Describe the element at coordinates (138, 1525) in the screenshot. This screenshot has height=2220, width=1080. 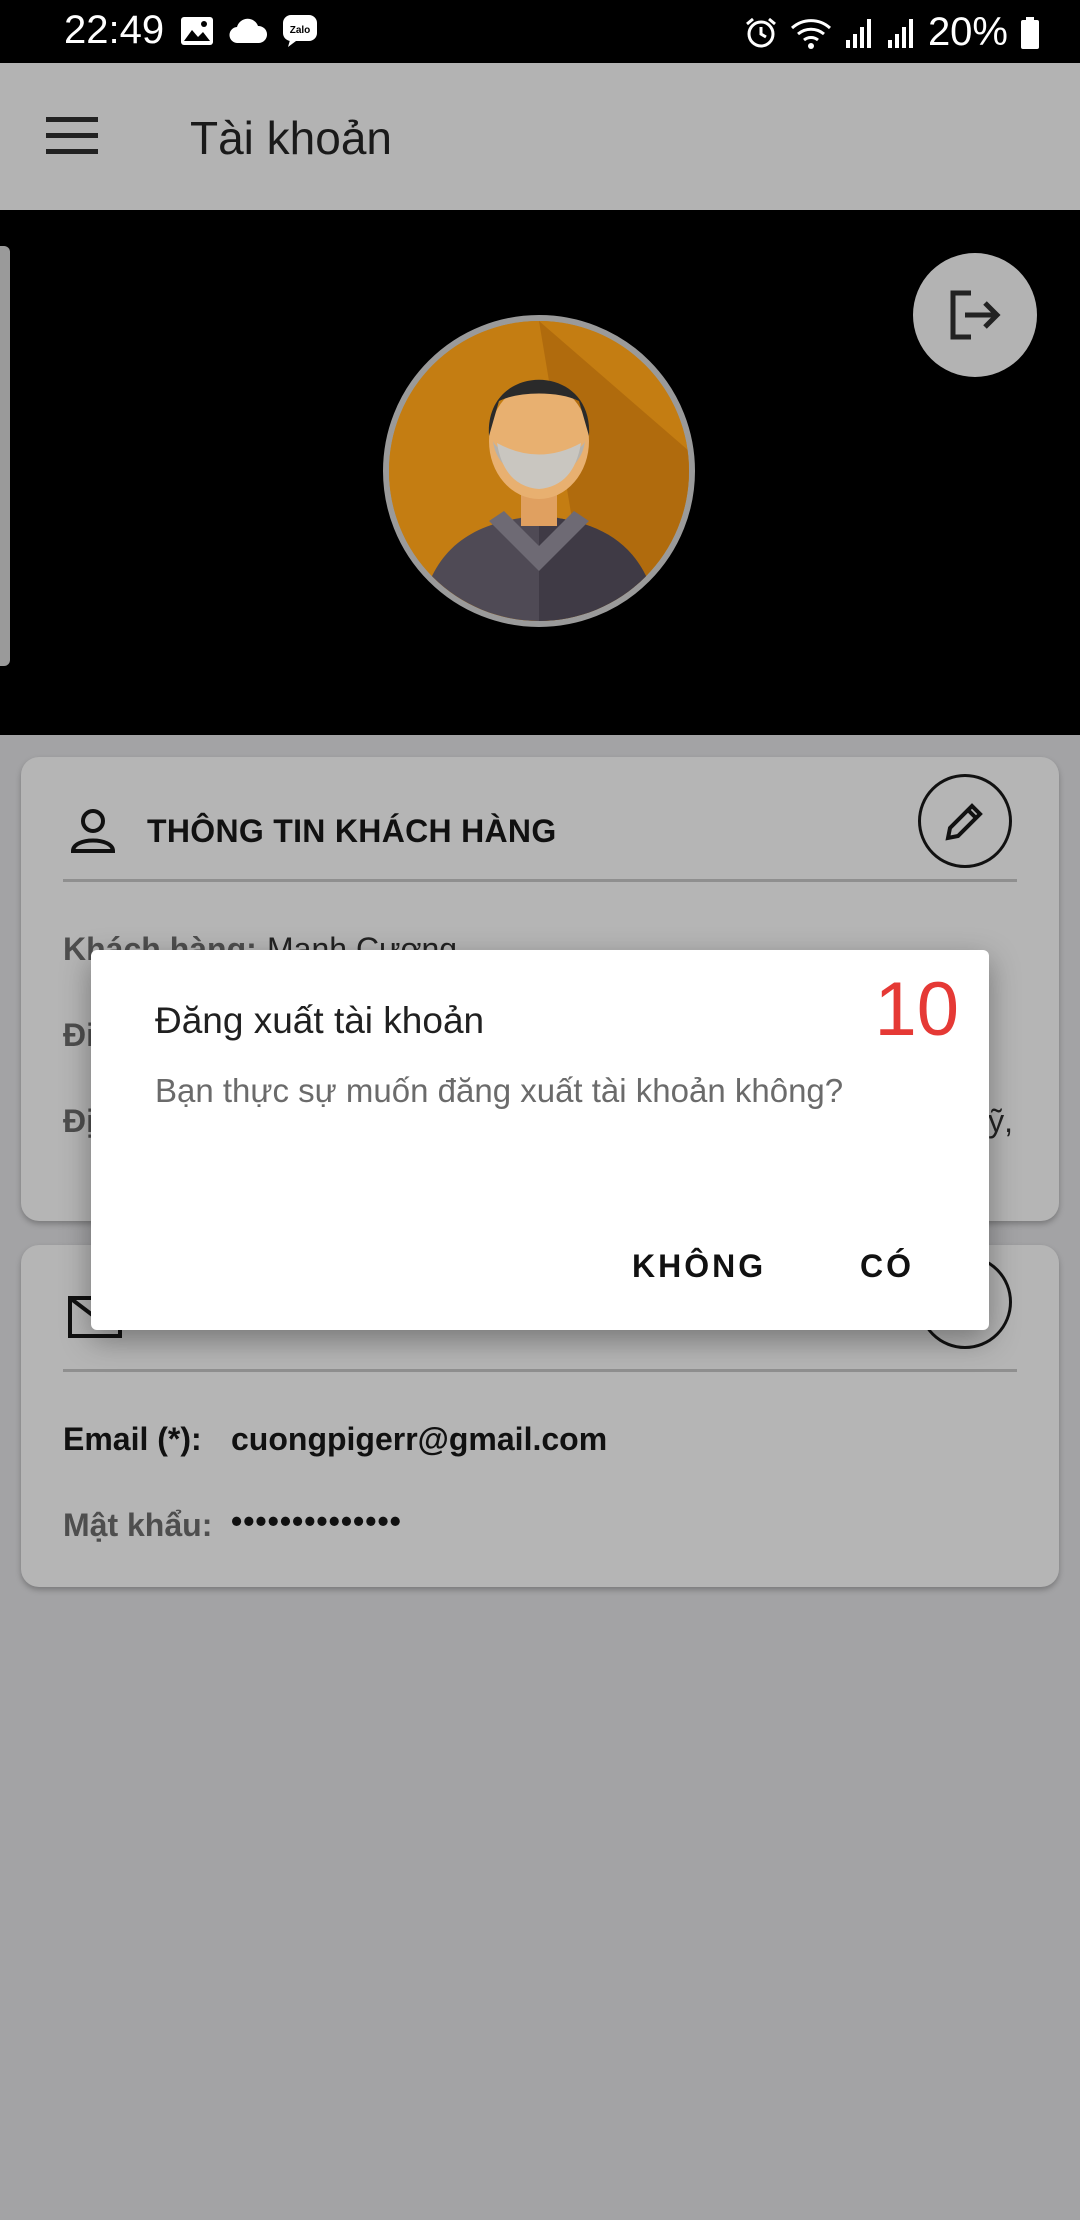
I see `password-label: Mật khẩu:` at that location.